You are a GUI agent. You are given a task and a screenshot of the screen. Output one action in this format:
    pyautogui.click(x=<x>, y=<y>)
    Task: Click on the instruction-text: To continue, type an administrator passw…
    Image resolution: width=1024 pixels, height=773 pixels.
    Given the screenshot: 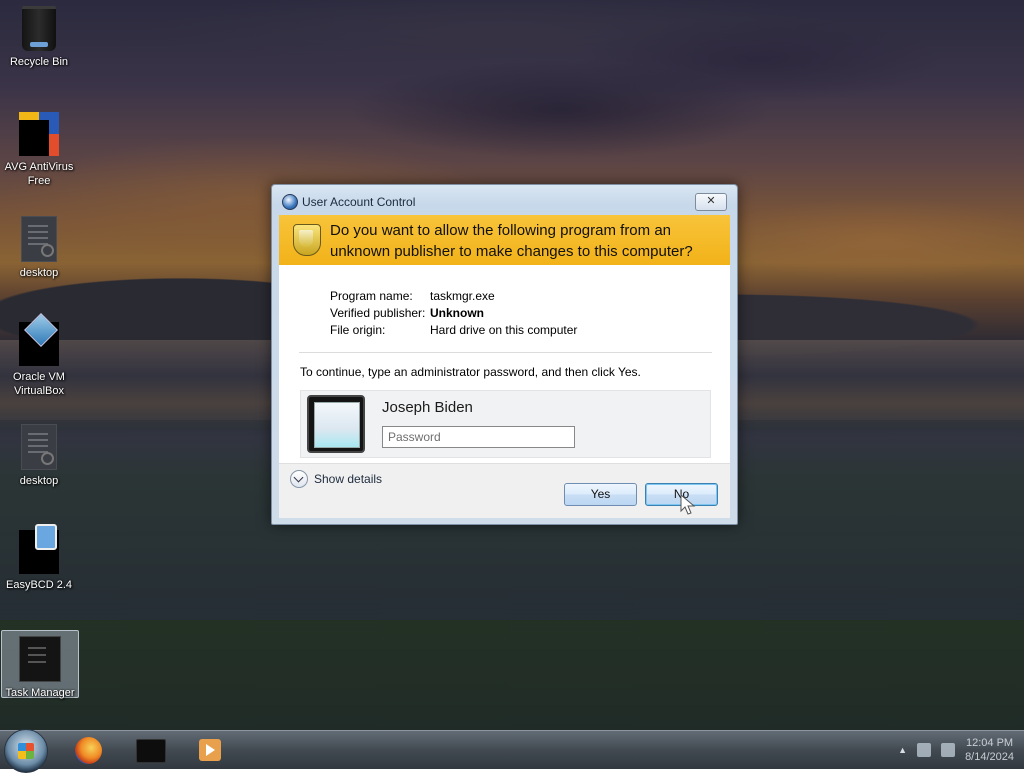 What is the action you would take?
    pyautogui.click(x=470, y=372)
    